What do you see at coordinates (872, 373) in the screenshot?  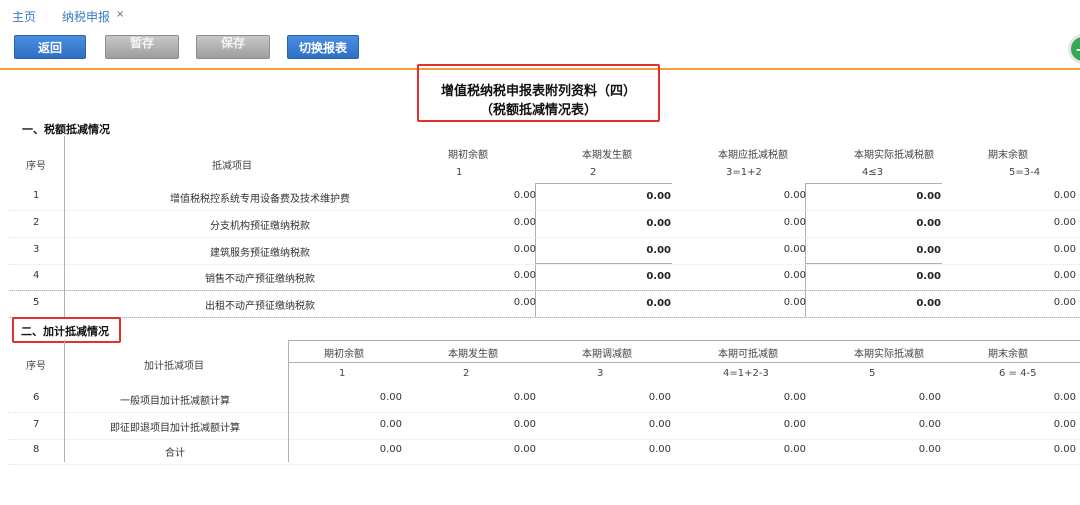 I see `col-number: 5` at bounding box center [872, 373].